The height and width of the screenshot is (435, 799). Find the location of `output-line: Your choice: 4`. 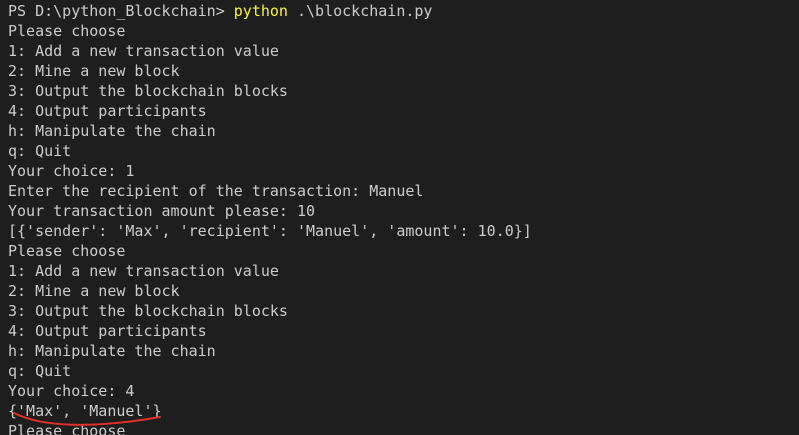

output-line: Your choice: 4 is located at coordinates (71, 391).